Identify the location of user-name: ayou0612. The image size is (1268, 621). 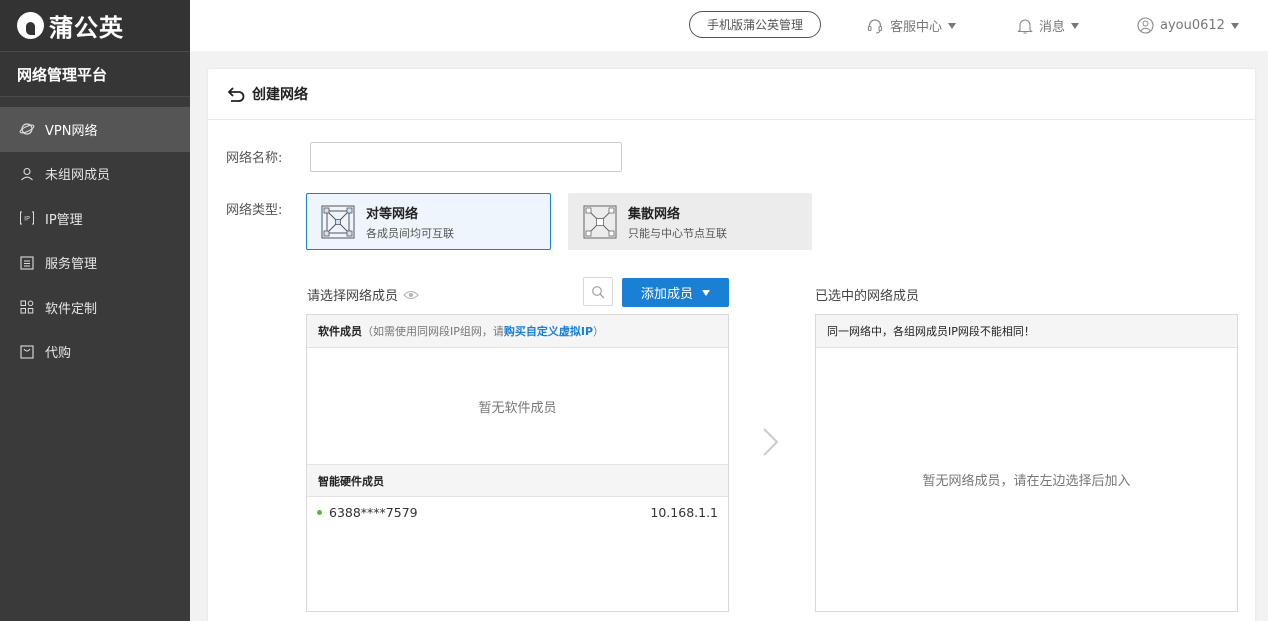
(1192, 25).